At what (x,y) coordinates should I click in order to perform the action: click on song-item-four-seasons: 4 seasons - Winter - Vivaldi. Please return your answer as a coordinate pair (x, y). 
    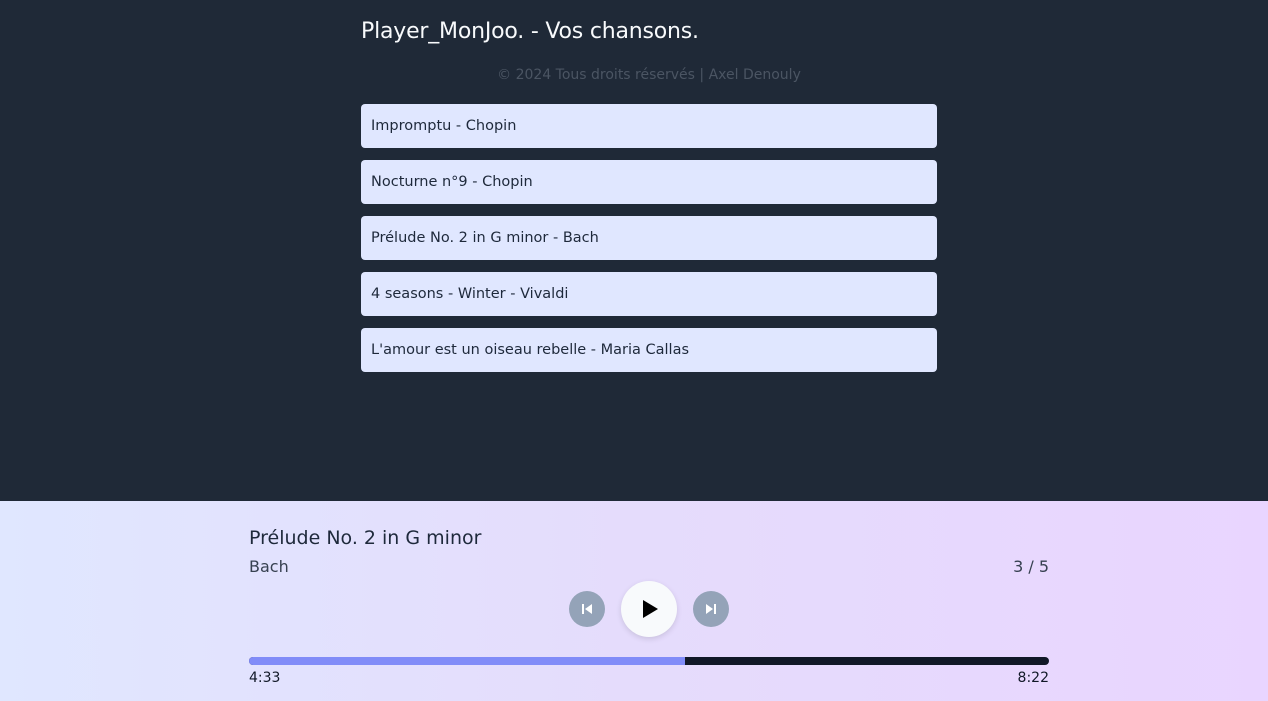
    Looking at the image, I should click on (649, 294).